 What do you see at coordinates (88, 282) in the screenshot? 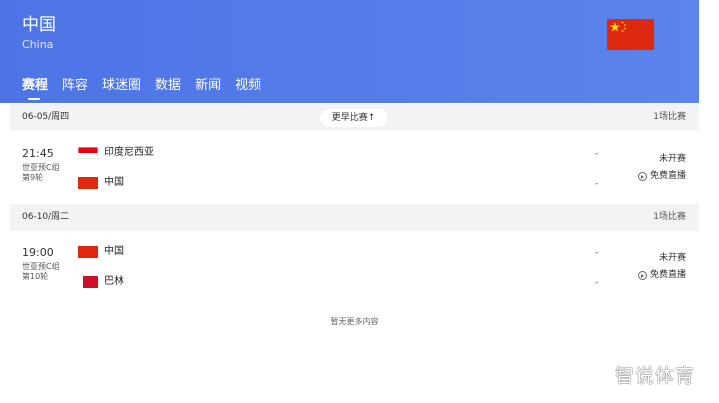
I see `bahrain-flag-icon` at bounding box center [88, 282].